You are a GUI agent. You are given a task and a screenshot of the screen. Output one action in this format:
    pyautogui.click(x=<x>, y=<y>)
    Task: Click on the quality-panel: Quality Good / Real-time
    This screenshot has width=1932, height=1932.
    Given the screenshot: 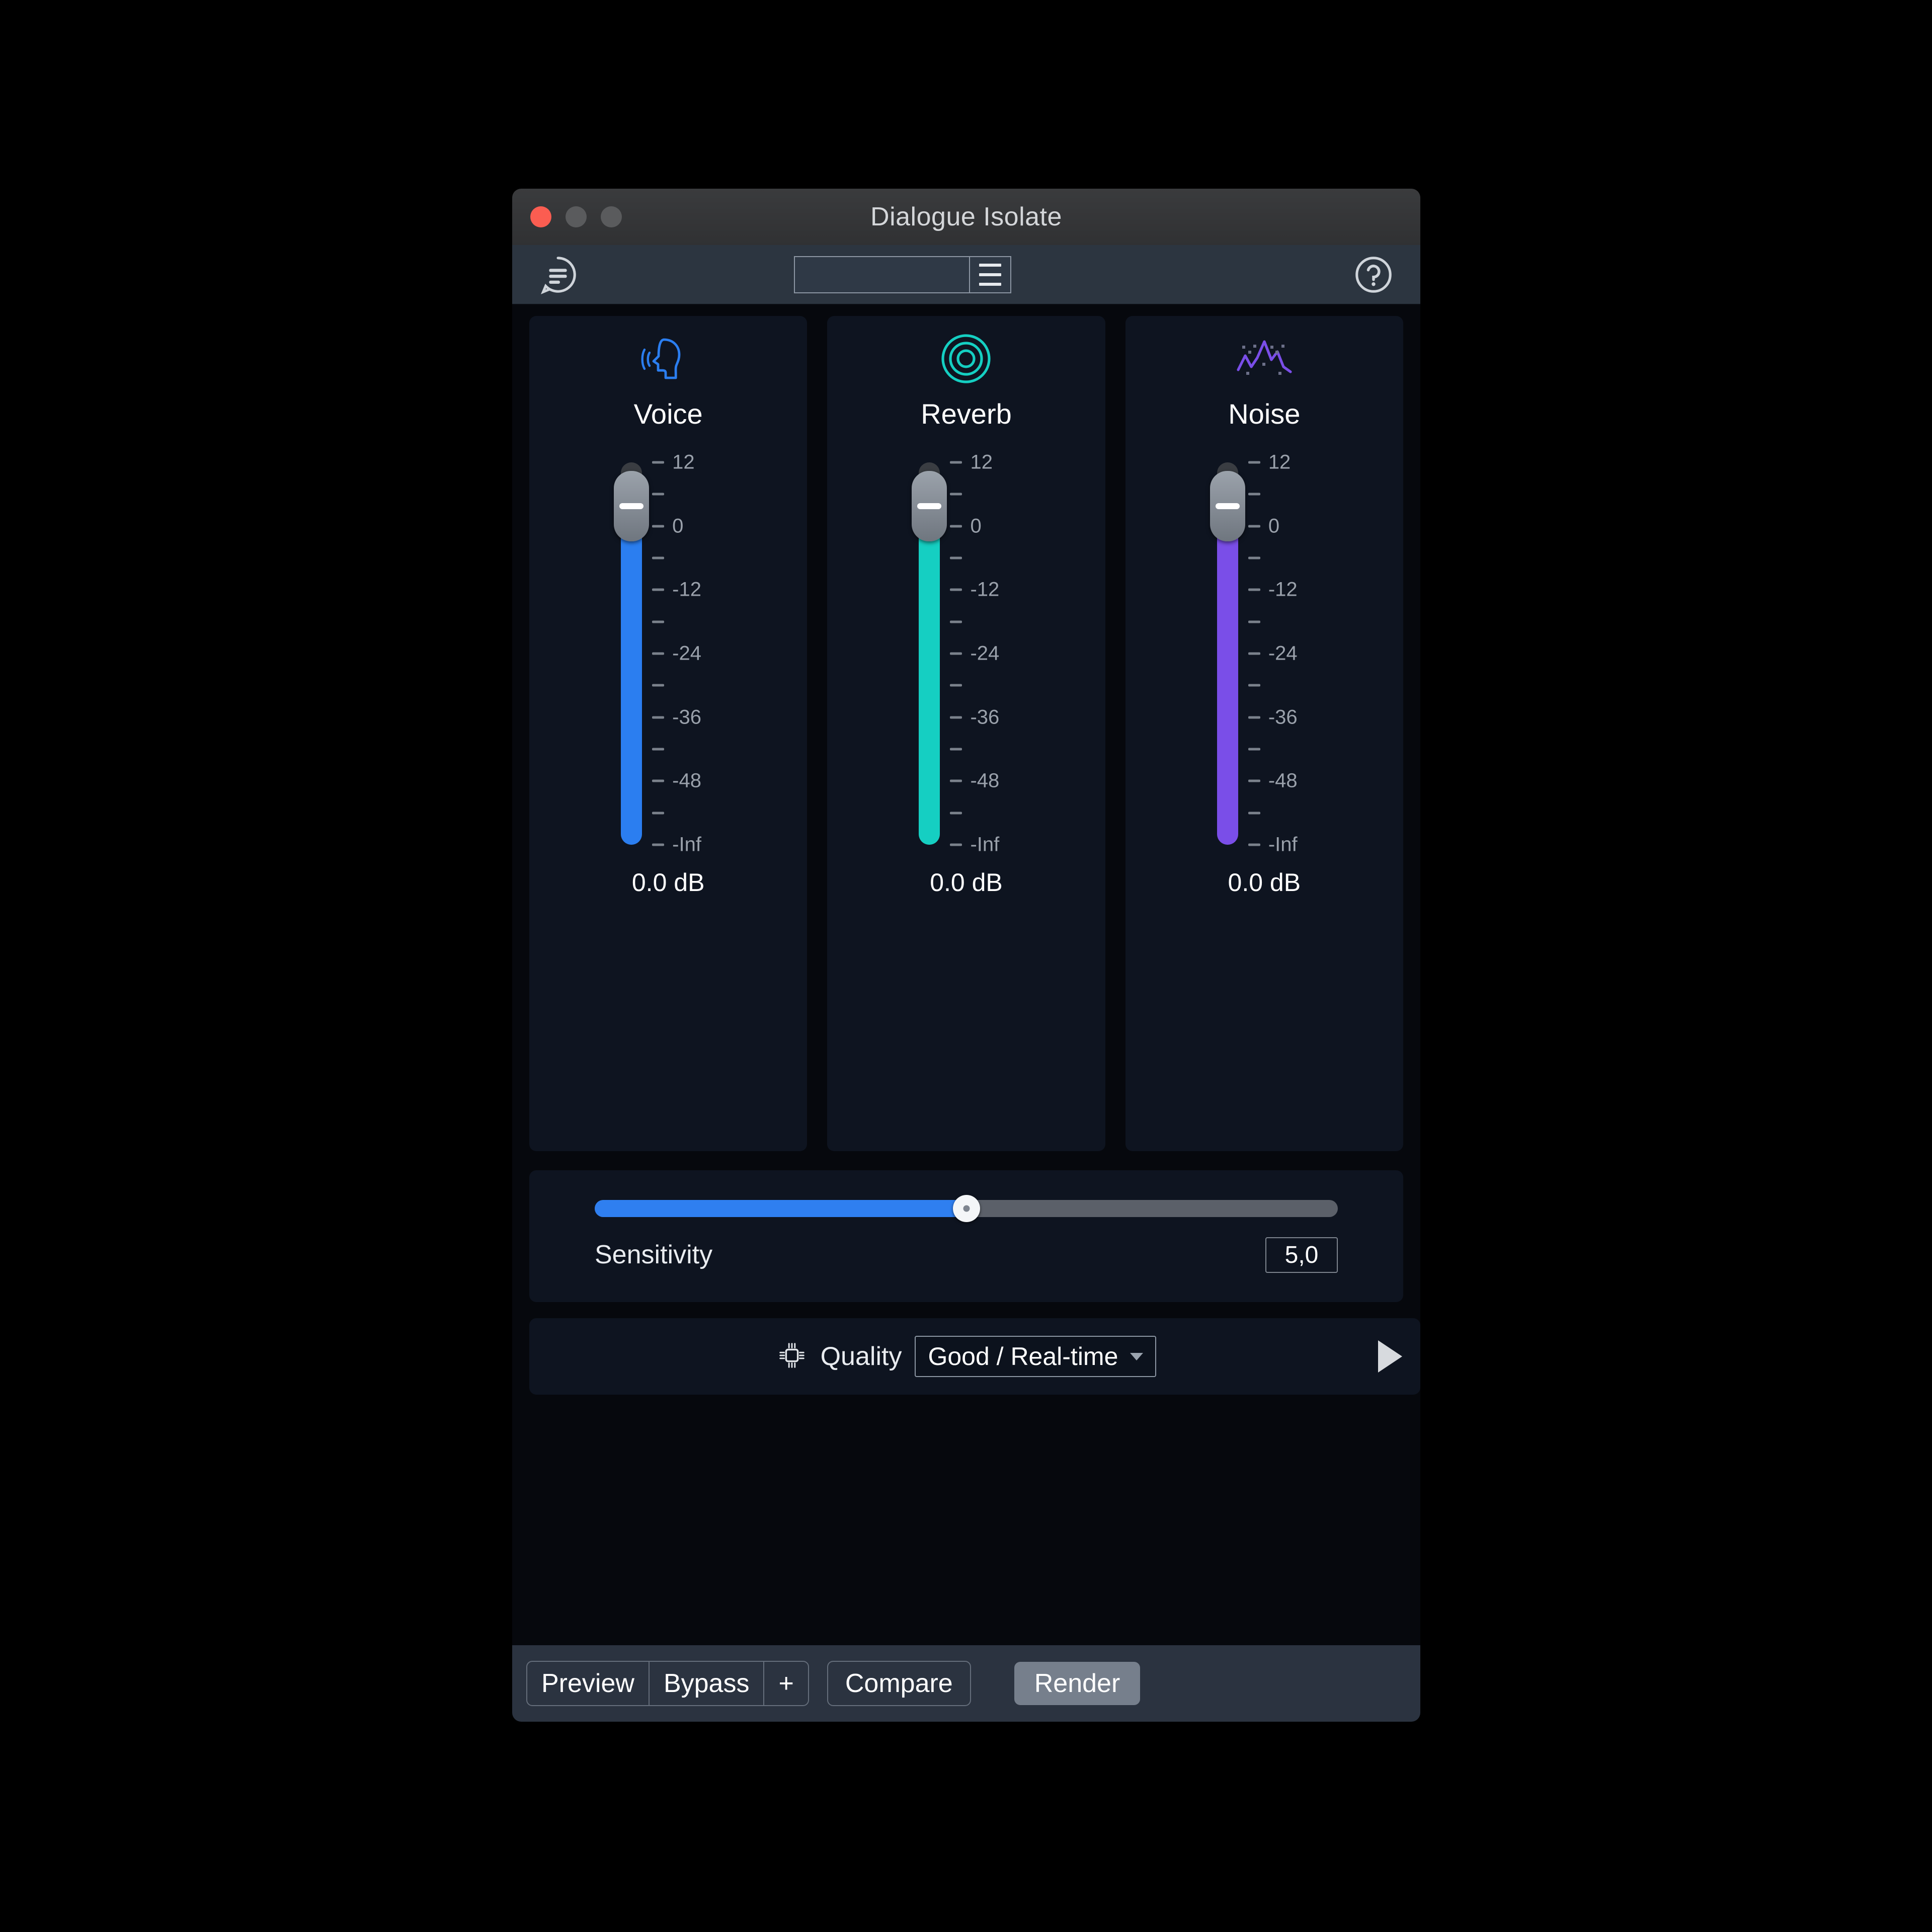 What is the action you would take?
    pyautogui.click(x=975, y=1356)
    